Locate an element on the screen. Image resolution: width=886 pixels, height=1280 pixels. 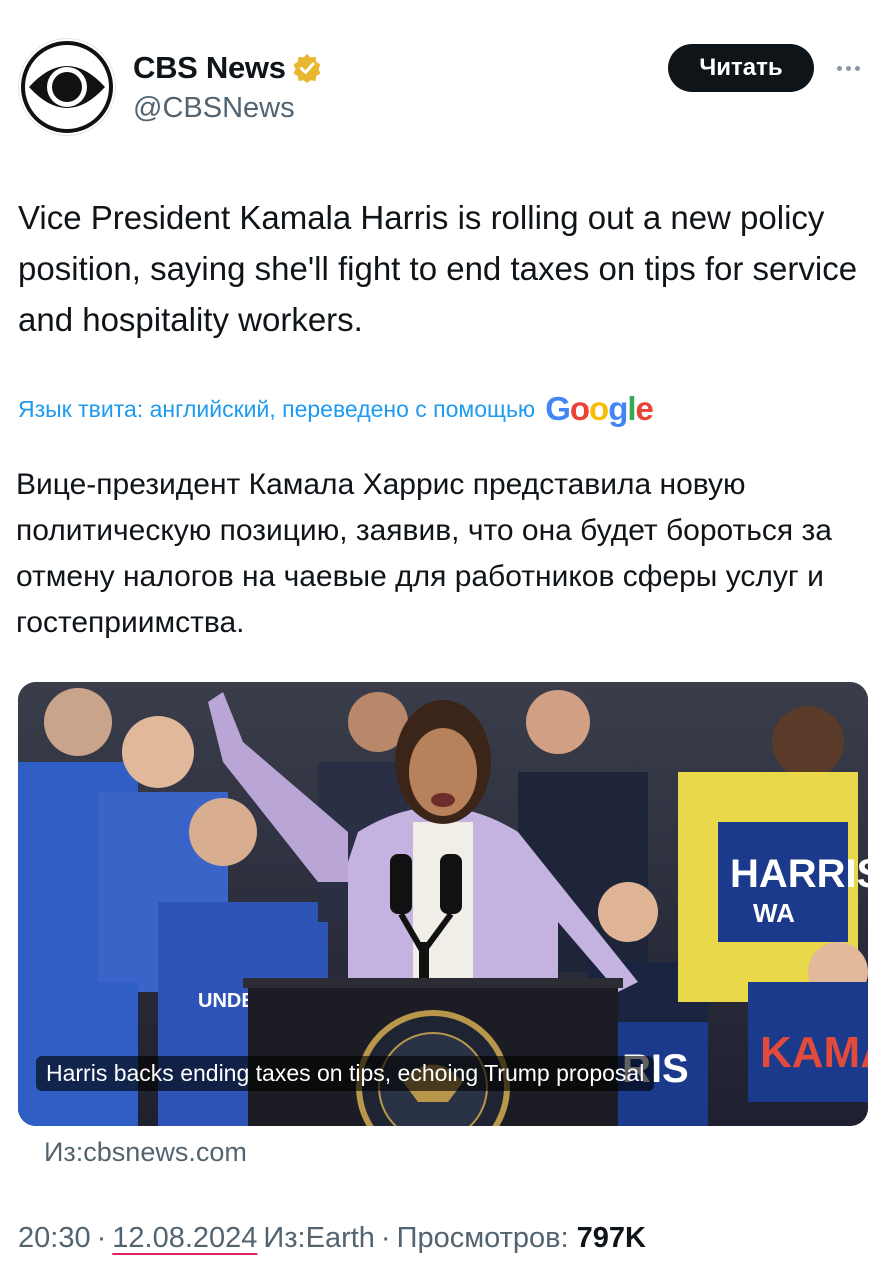
verified-badge-icon is located at coordinates (307, 68).